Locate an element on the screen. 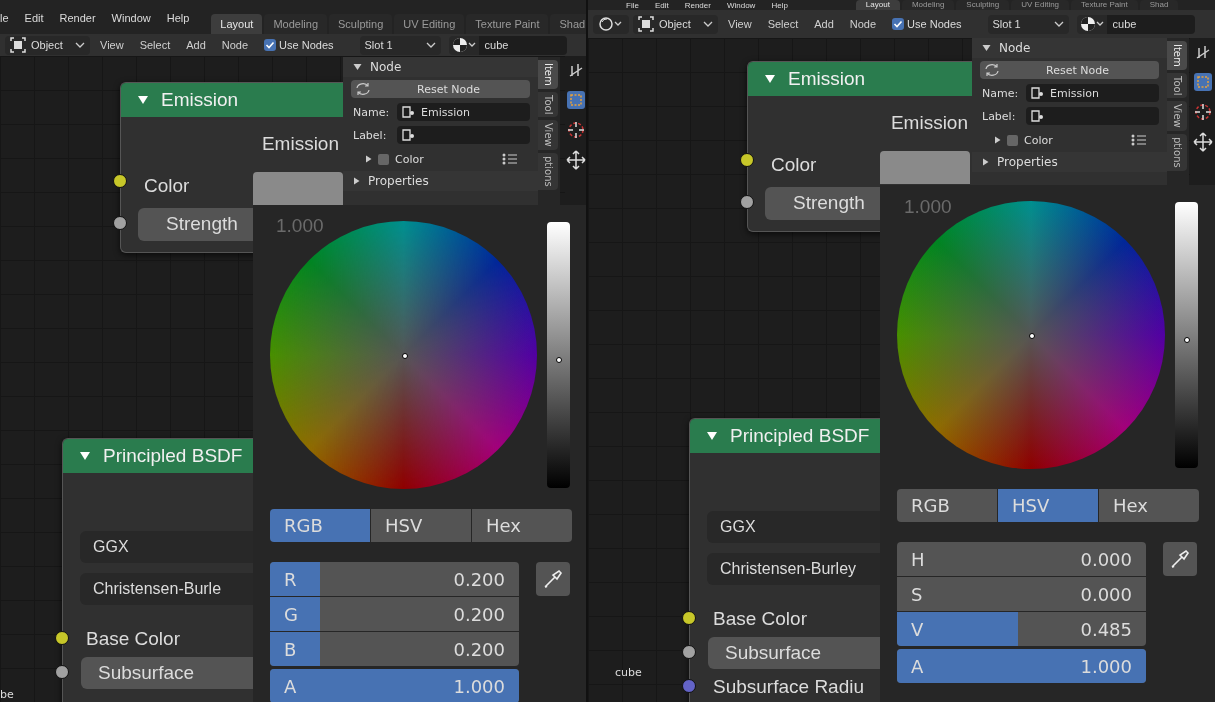 The width and height of the screenshot is (1215, 702). color-value-slider: B 0.200 is located at coordinates (394, 649).